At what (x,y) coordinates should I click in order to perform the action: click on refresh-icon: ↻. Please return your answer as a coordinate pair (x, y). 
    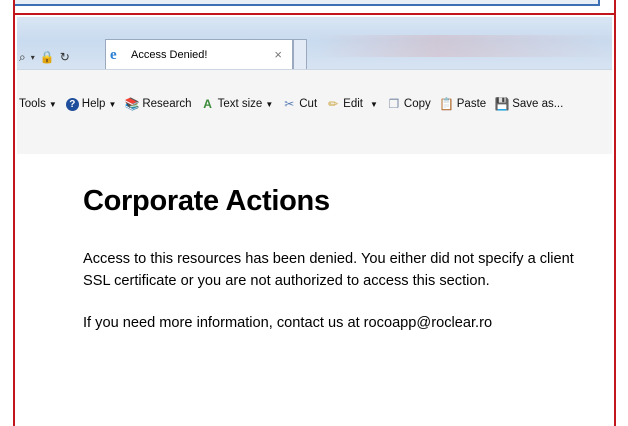
    Looking at the image, I should click on (65, 57).